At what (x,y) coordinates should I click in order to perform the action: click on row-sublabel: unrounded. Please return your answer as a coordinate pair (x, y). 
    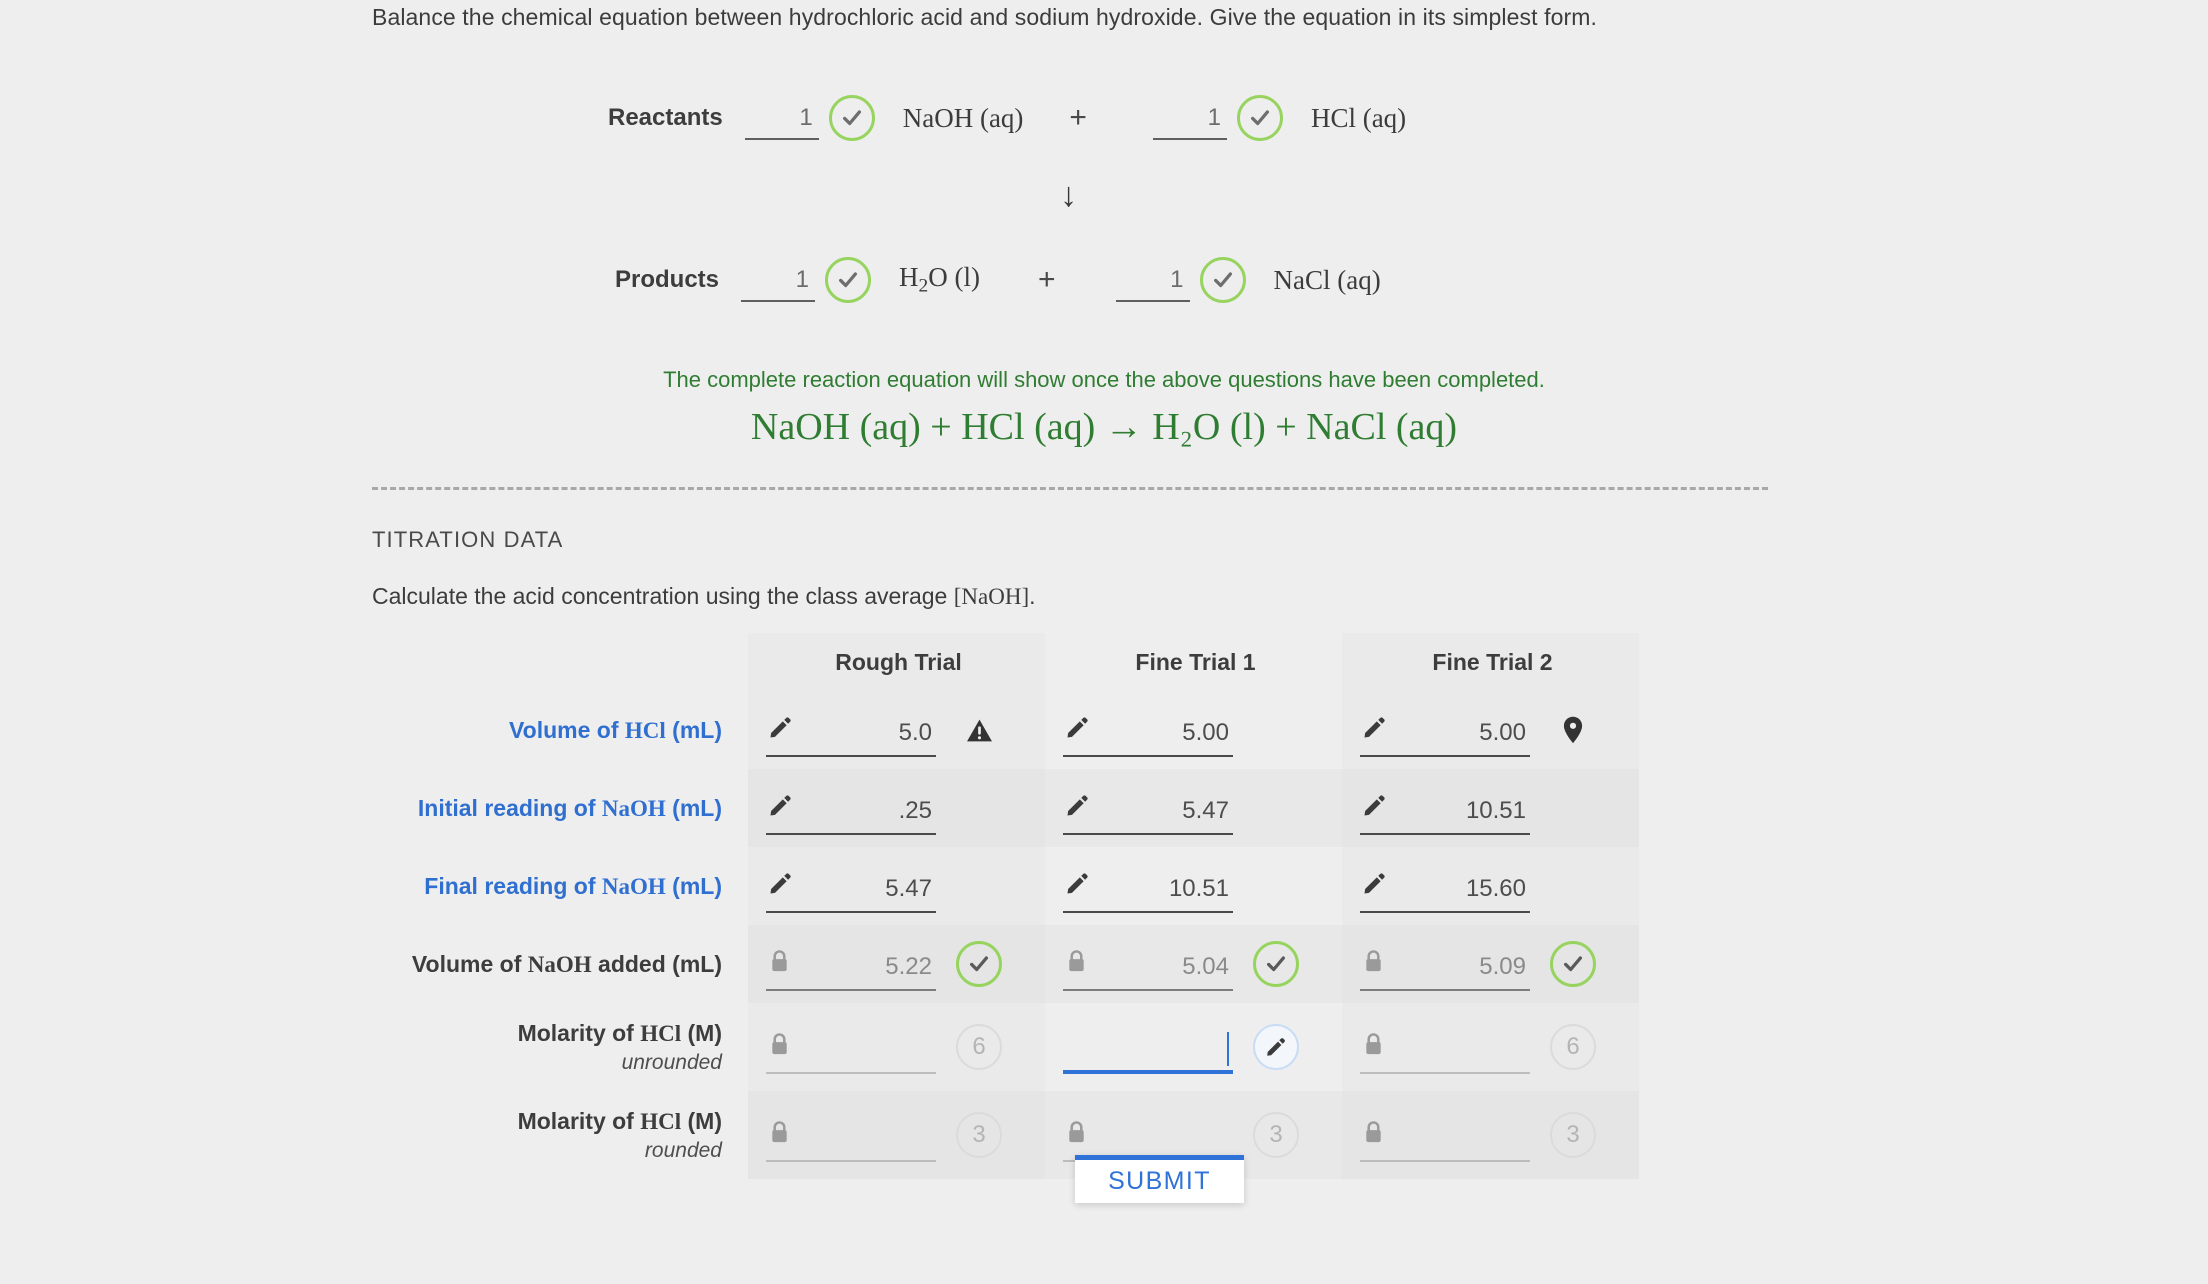
    Looking at the image, I should click on (671, 1062).